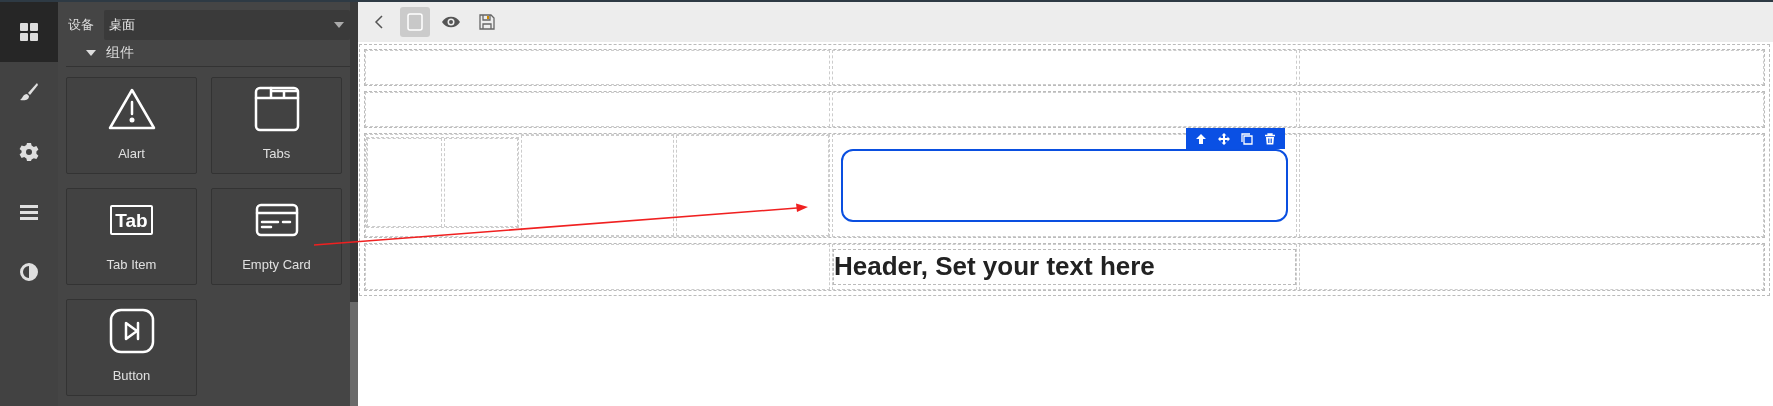  Describe the element at coordinates (1201, 138) in the screenshot. I see `up-arrow-icon` at that location.